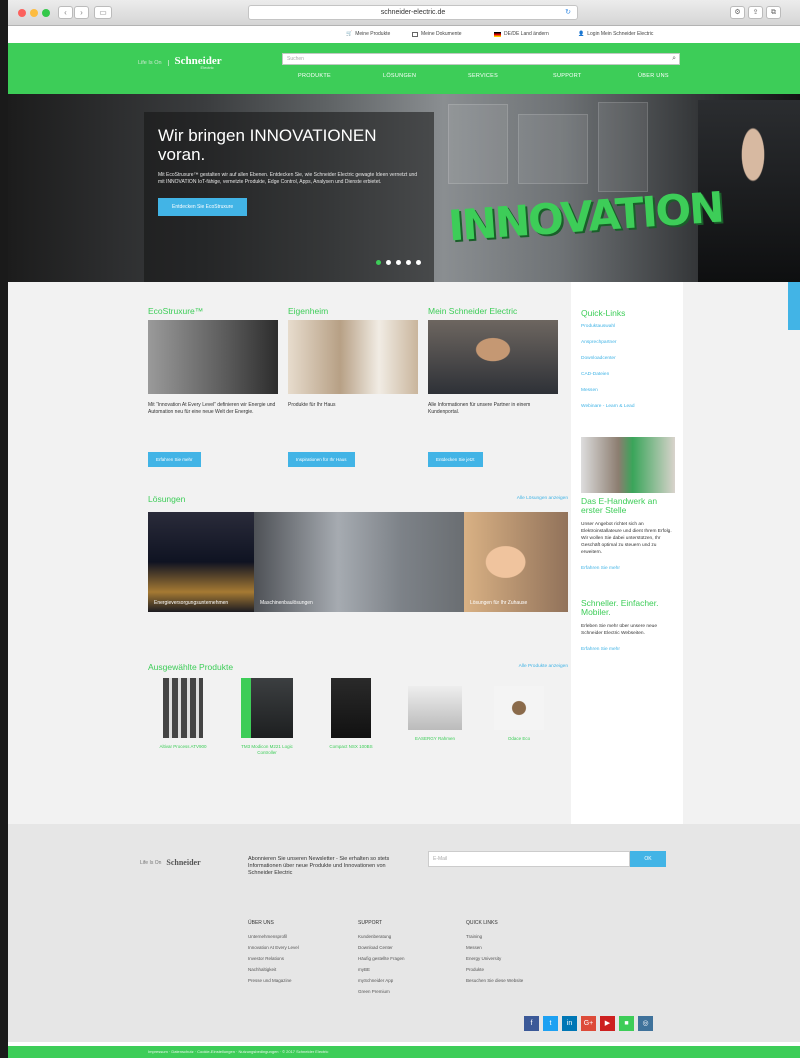  Describe the element at coordinates (180, 62) in the screenshot. I see `brand-logo: Life Is On Schneider Electric` at that location.